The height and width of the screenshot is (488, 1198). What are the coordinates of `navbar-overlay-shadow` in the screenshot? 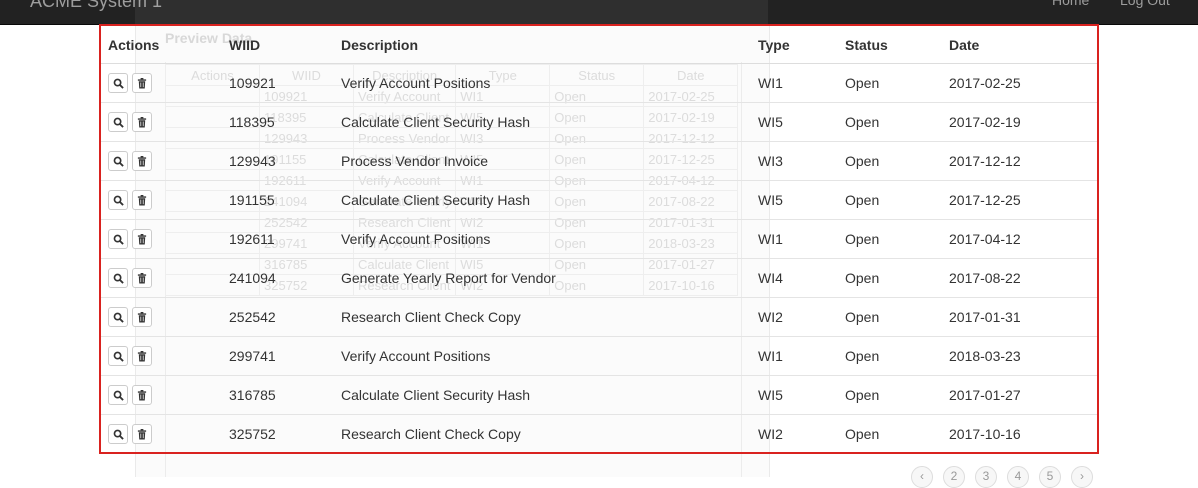 It's located at (451, 12).